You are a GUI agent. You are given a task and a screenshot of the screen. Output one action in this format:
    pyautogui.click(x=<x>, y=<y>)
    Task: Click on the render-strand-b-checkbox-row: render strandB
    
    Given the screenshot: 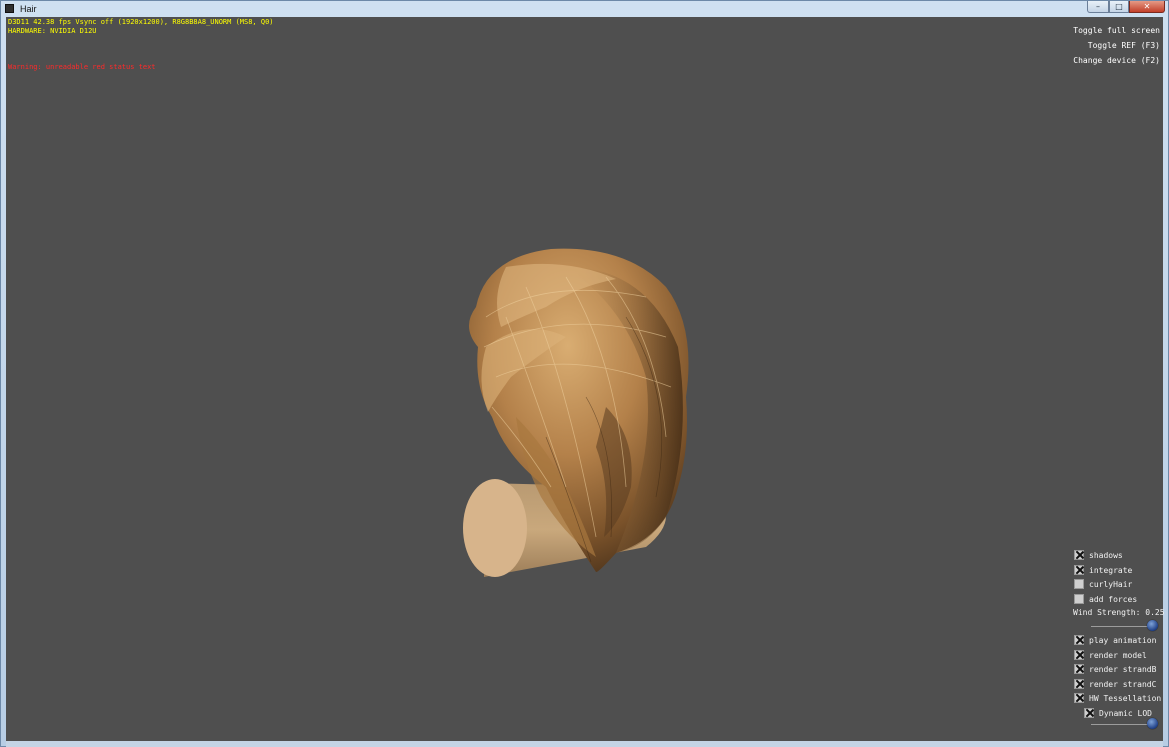 What is the action you would take?
    pyautogui.click(x=1115, y=669)
    